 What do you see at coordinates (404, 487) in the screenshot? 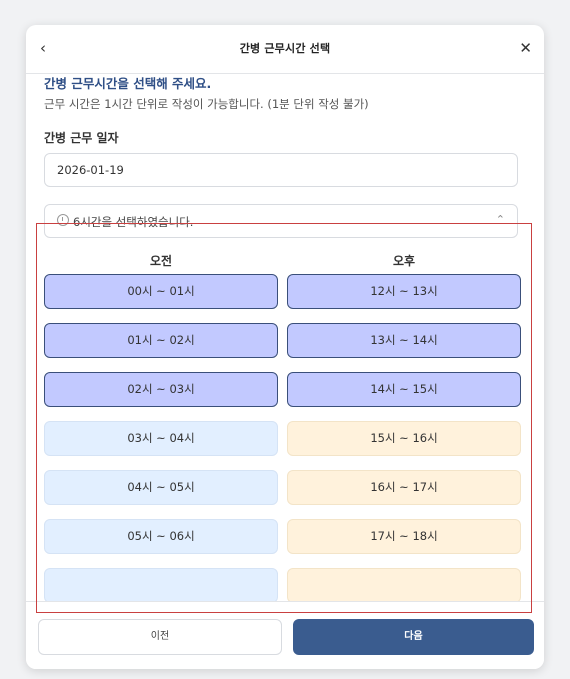
I see `time-slot-pm: 16시 ~ 17시` at bounding box center [404, 487].